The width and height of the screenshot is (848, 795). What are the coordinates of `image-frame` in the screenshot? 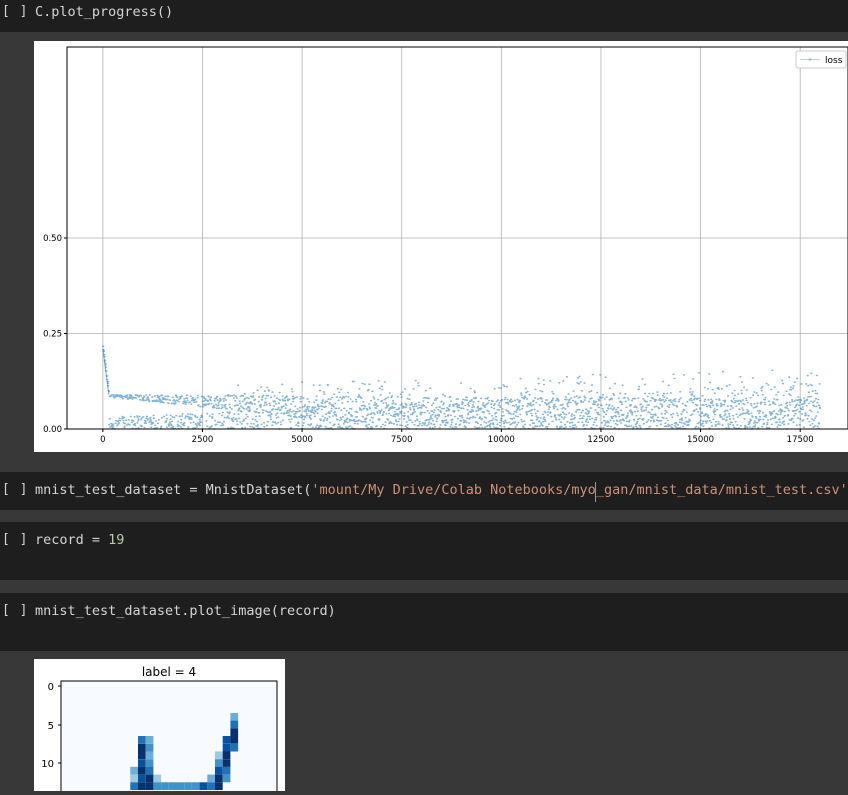 It's located at (169, 736).